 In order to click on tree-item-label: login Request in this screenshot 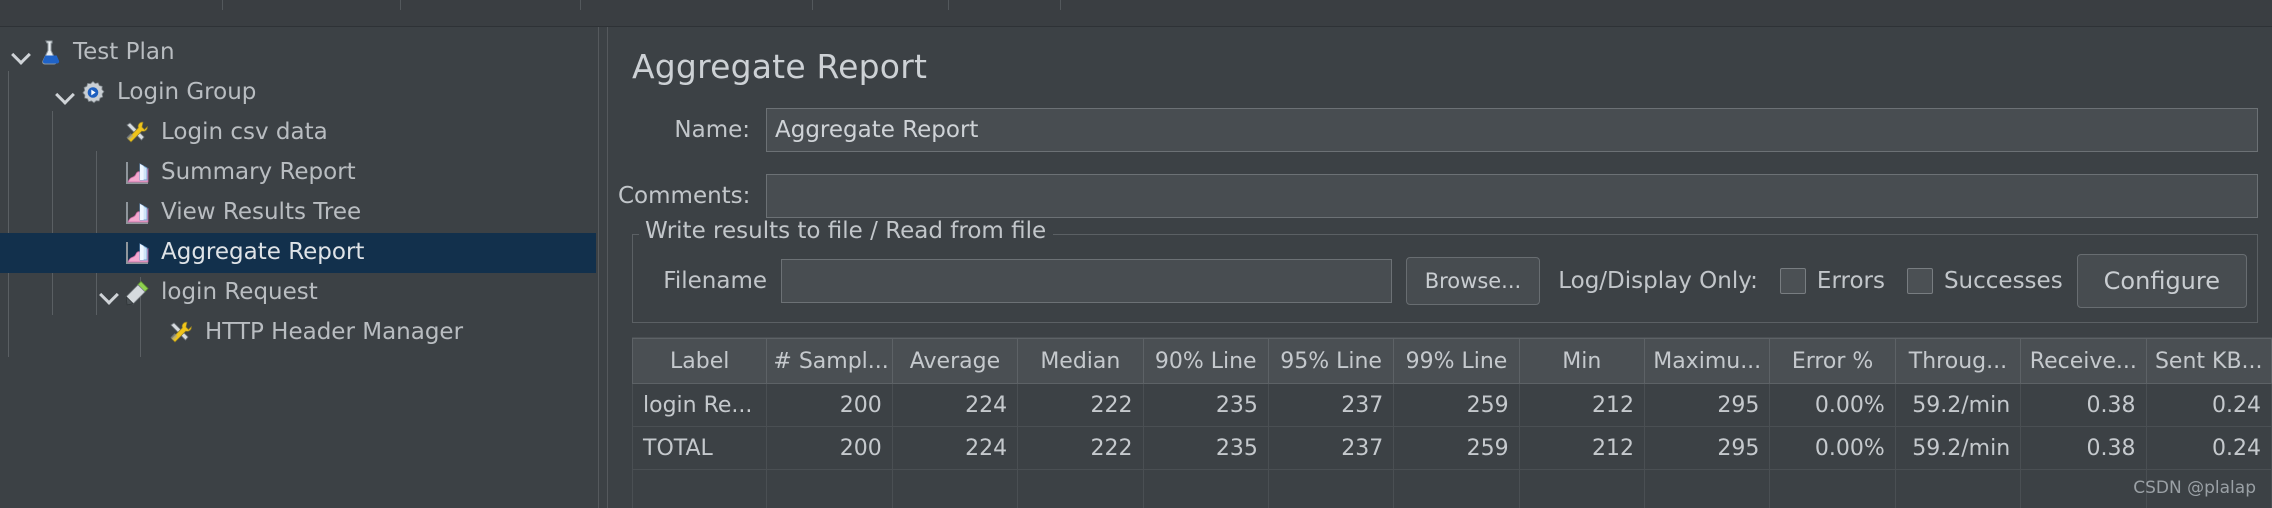, I will do `click(239, 292)`.